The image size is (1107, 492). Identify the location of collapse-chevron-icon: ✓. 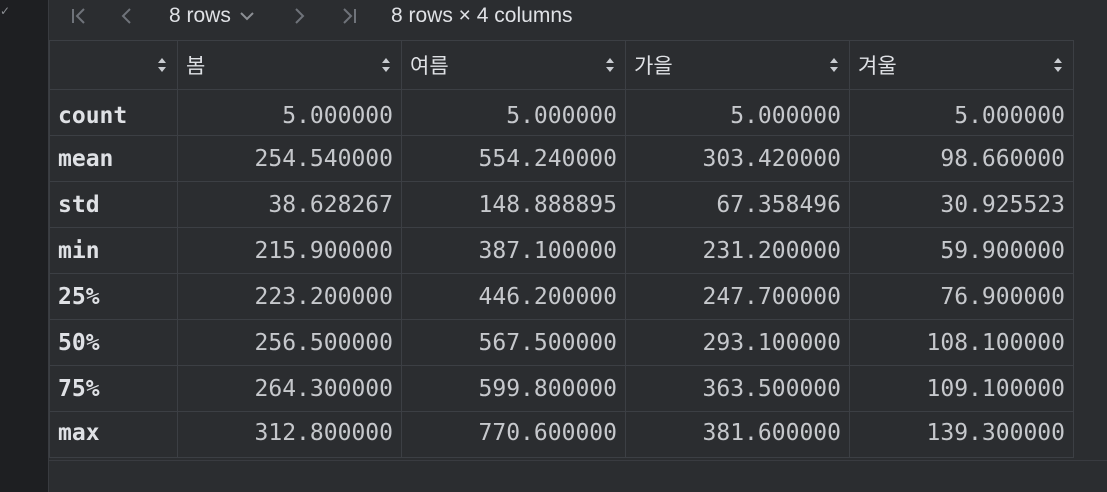
(5, 11).